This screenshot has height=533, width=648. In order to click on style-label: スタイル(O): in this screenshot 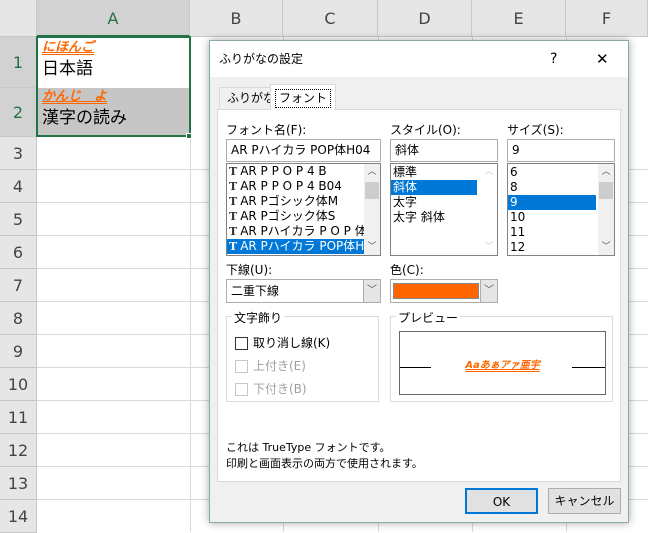, I will do `click(425, 130)`.